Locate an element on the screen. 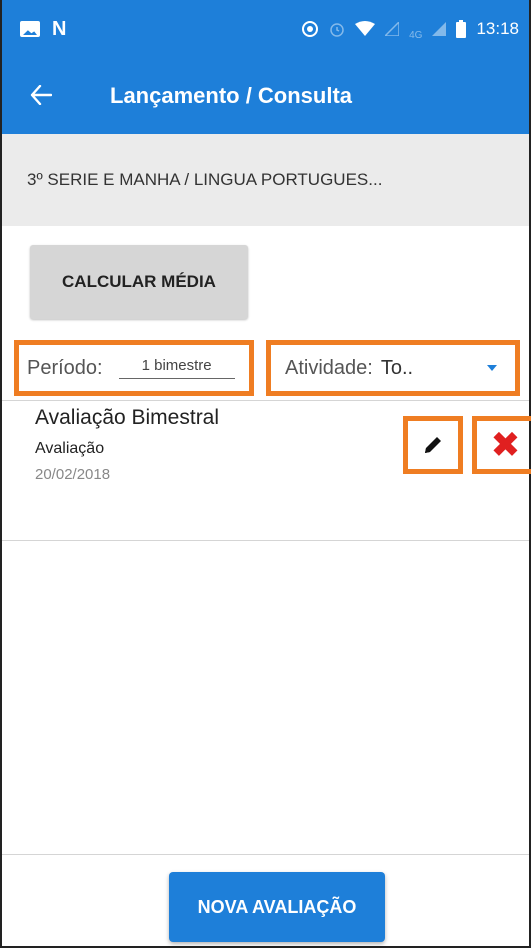 The height and width of the screenshot is (948, 531). edit-button is located at coordinates (433, 445).